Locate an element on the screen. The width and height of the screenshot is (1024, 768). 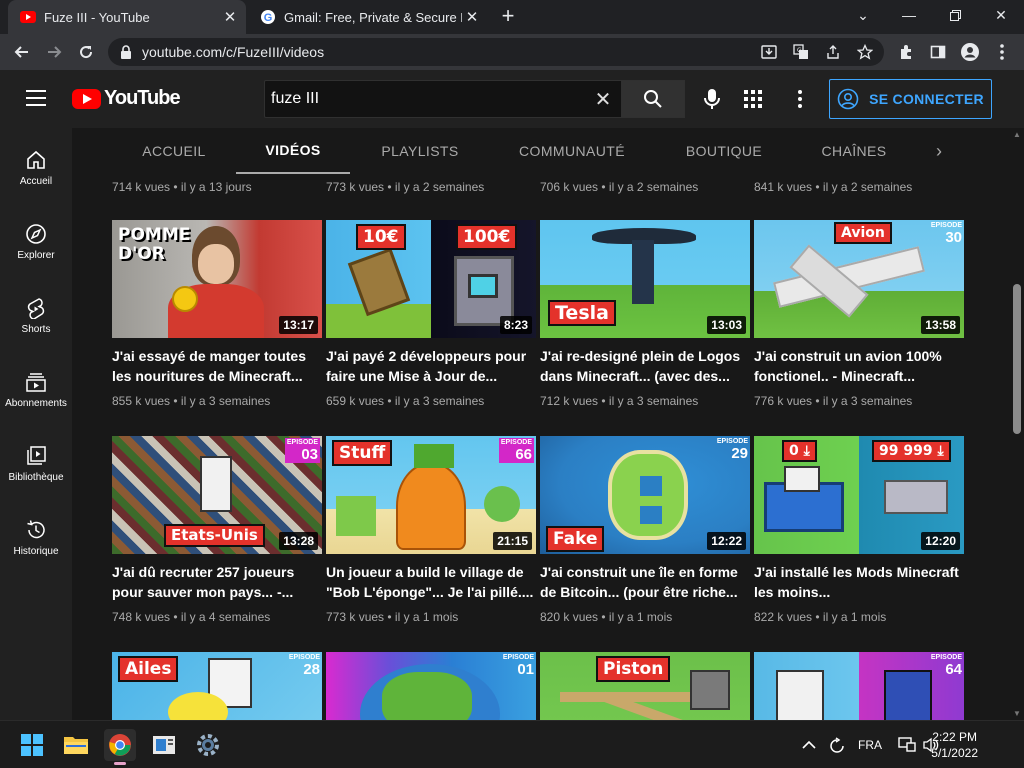
search-button is located at coordinates (653, 99).